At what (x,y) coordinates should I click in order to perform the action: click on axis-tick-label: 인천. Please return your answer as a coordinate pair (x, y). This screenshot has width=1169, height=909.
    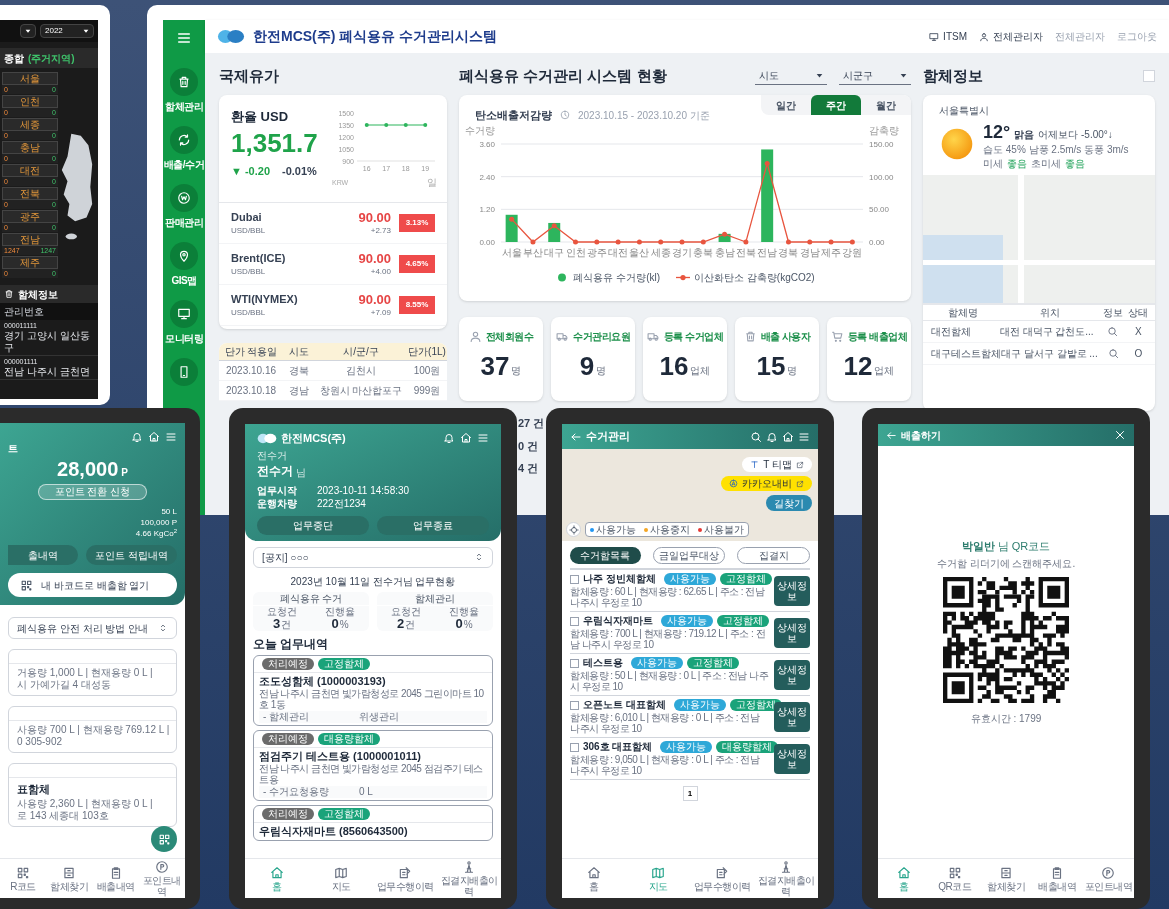
    Looking at the image, I should click on (575, 252).